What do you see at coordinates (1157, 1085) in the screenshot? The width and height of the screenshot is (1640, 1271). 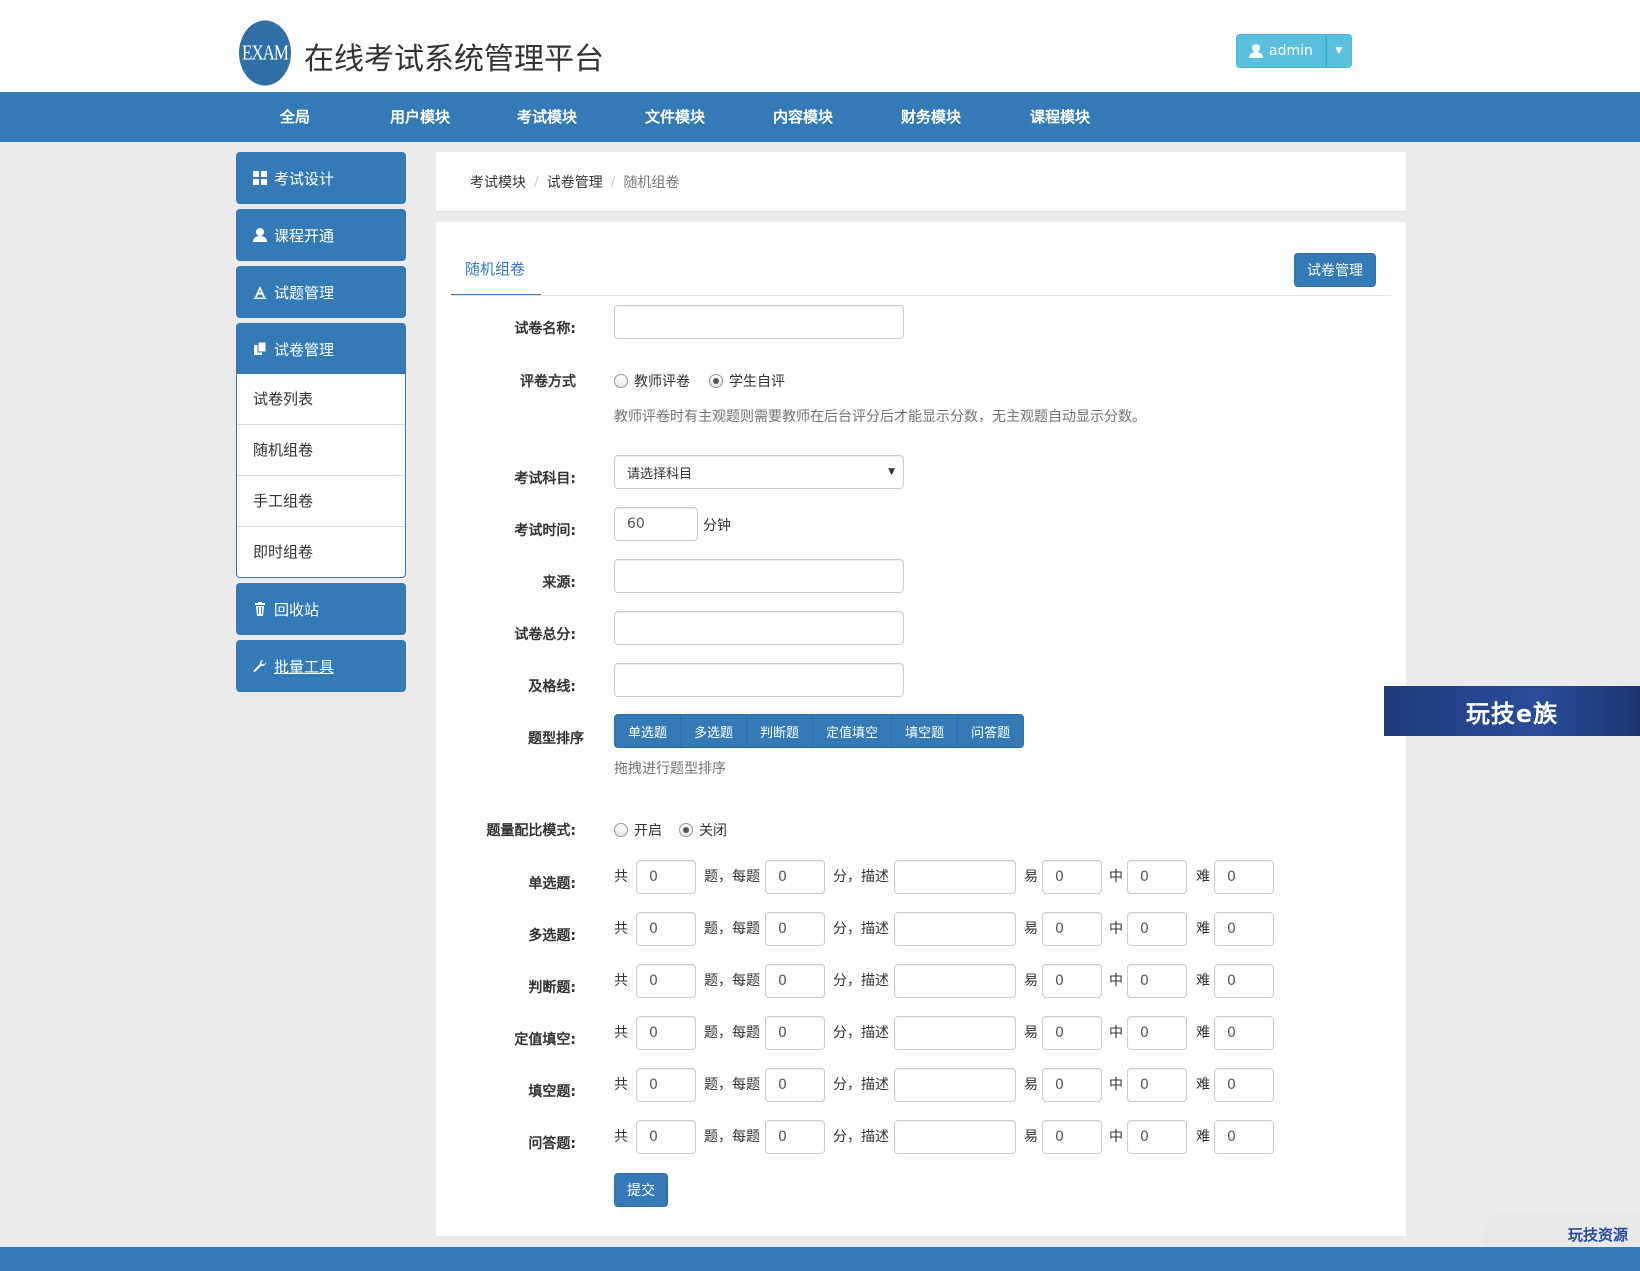 I see `fill-blank-mid-input: 0` at bounding box center [1157, 1085].